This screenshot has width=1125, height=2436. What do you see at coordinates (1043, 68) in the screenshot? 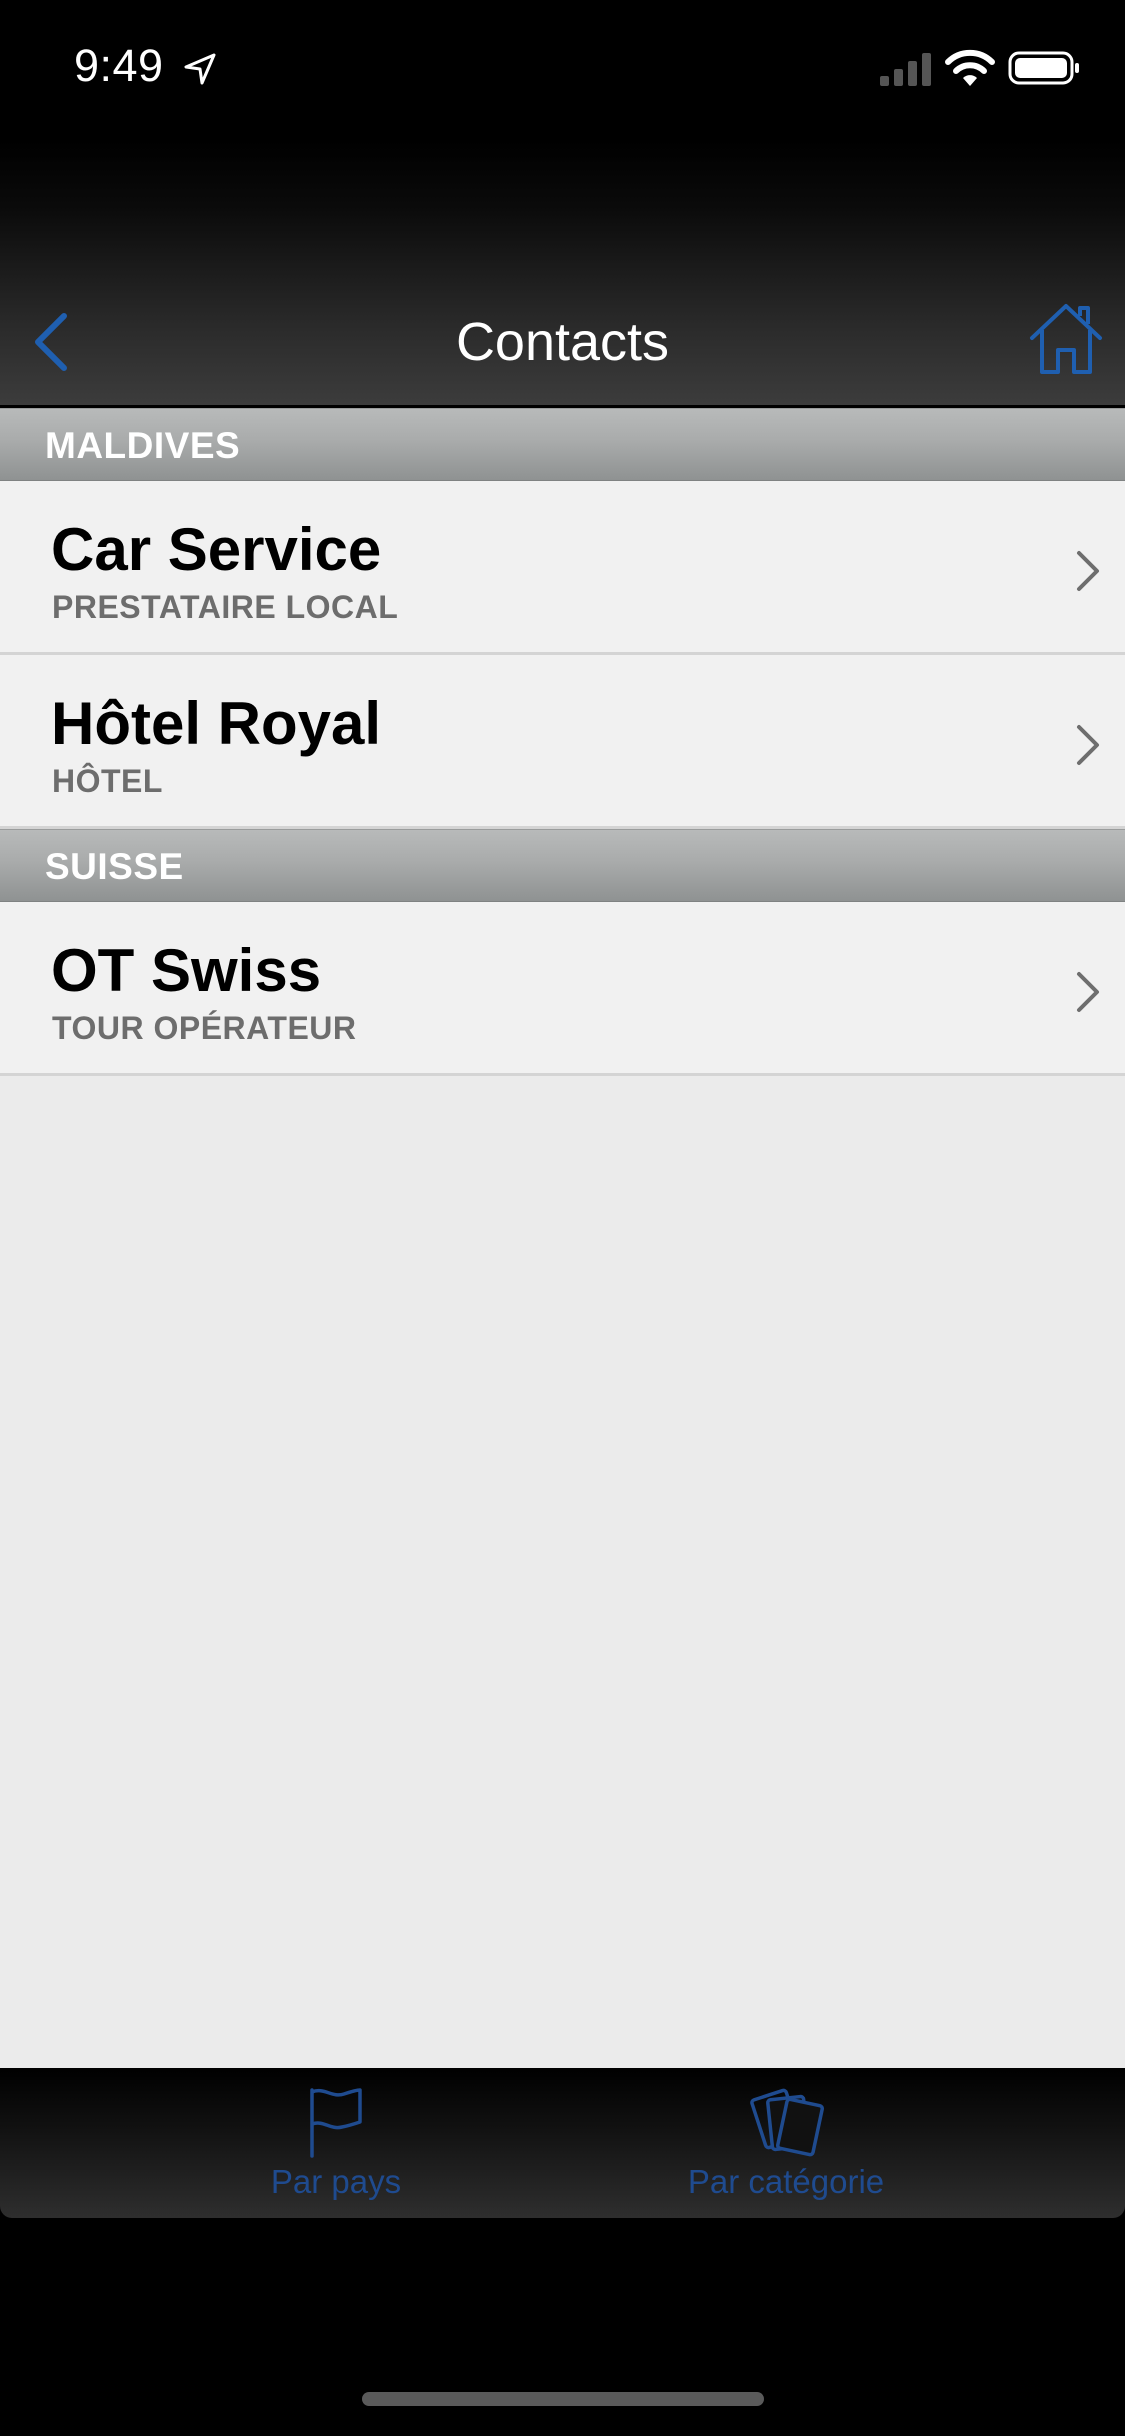
I see `battery-icon` at bounding box center [1043, 68].